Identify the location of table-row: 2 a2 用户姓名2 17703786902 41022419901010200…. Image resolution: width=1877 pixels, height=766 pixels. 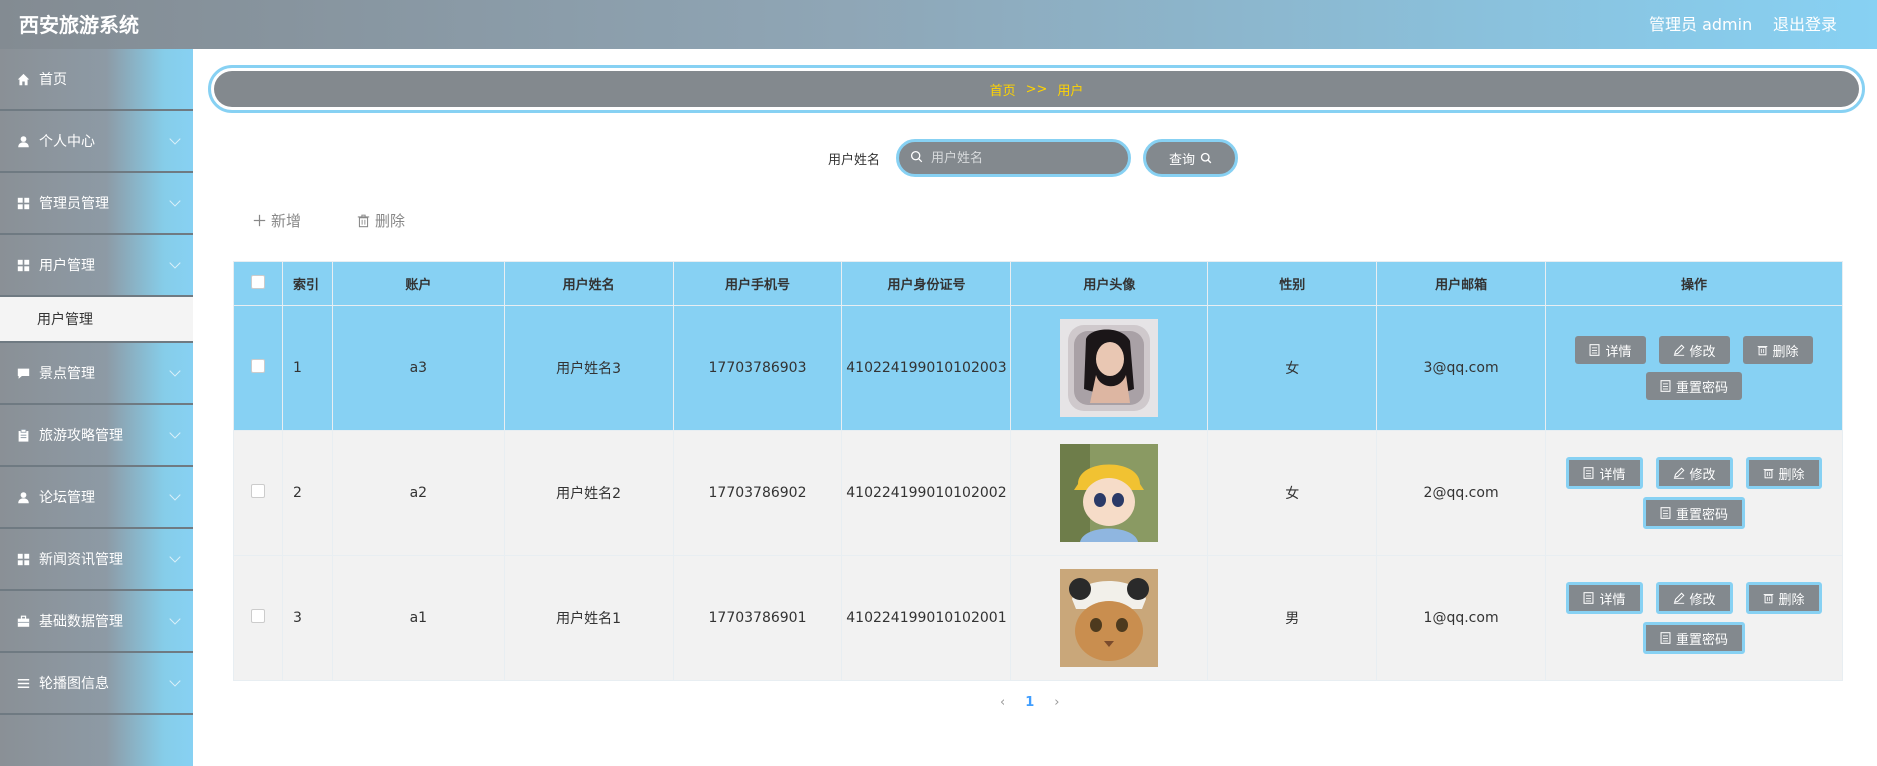
(1038, 493).